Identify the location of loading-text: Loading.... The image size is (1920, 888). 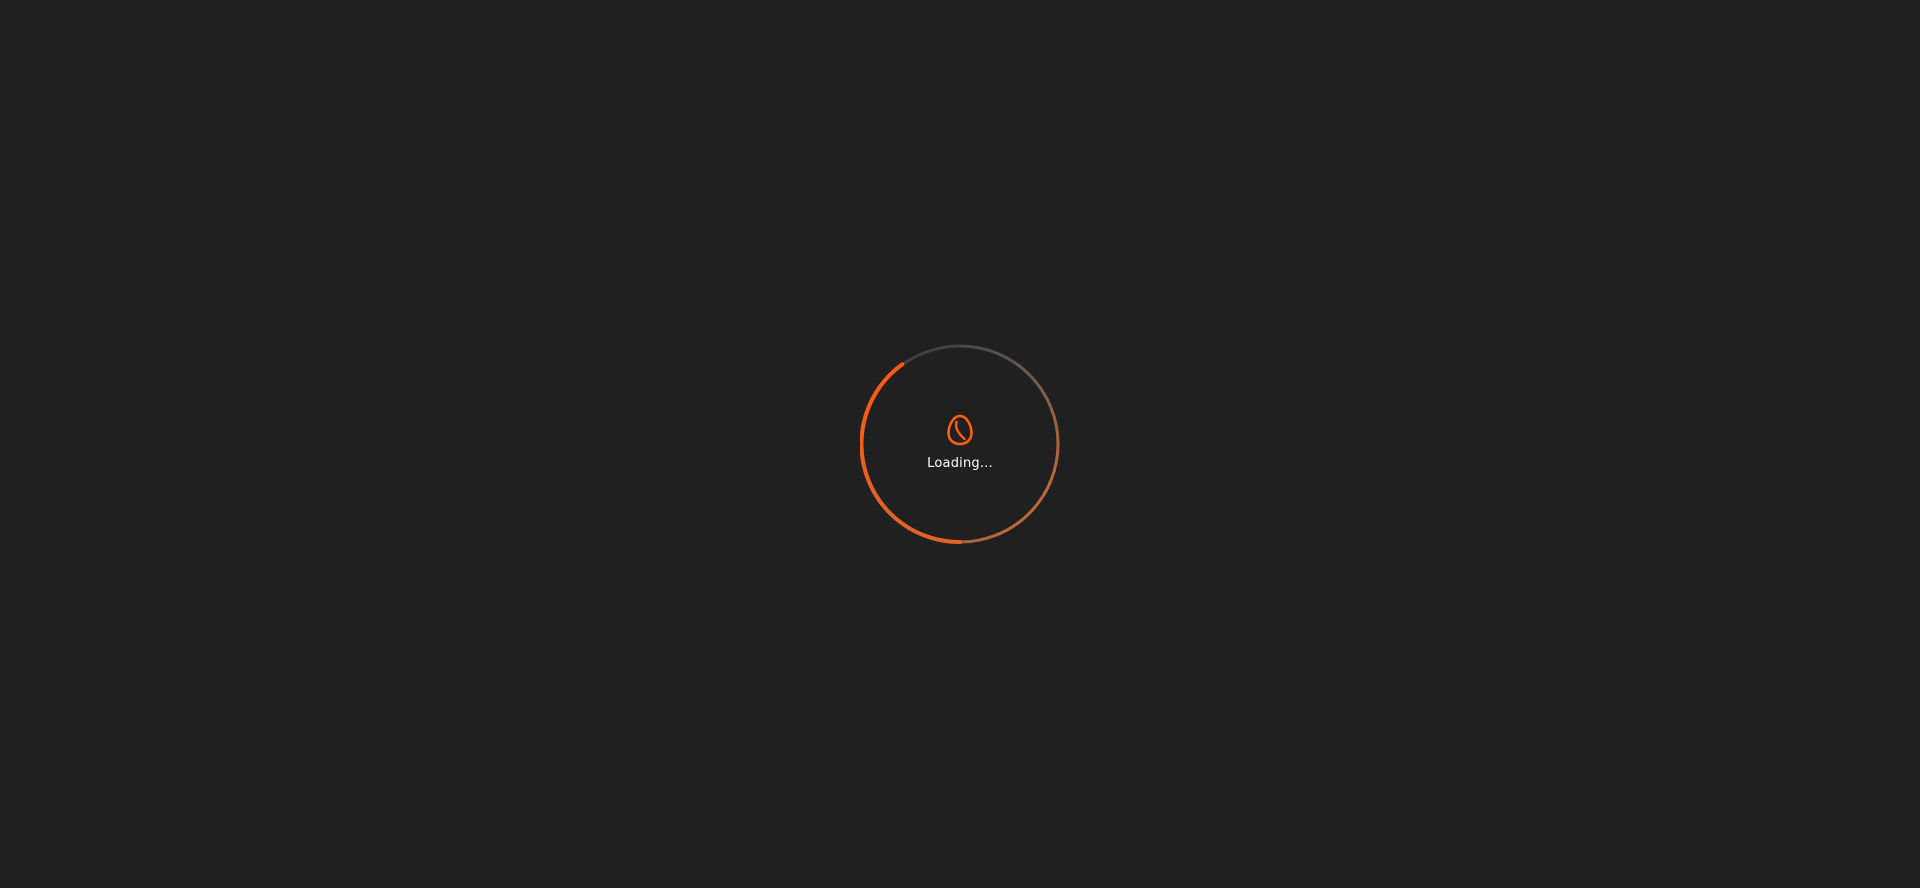
(960, 463).